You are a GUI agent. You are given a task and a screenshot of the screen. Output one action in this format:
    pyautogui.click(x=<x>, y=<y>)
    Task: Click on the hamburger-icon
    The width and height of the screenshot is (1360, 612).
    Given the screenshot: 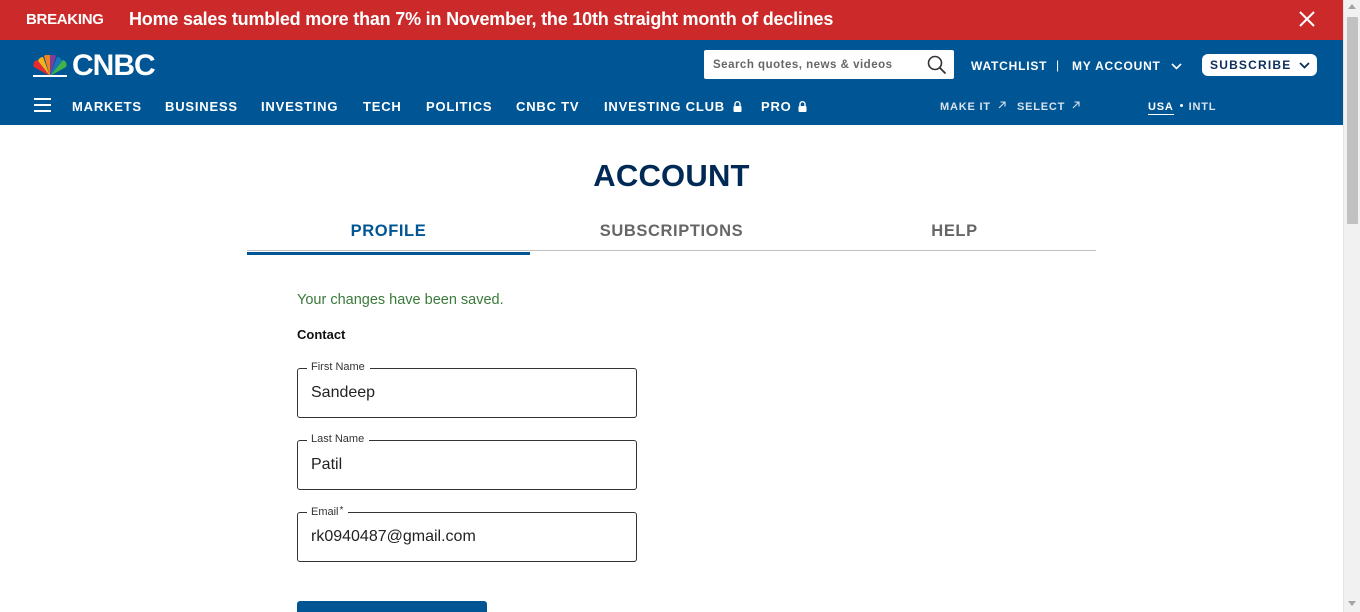 What is the action you would take?
    pyautogui.click(x=42, y=105)
    